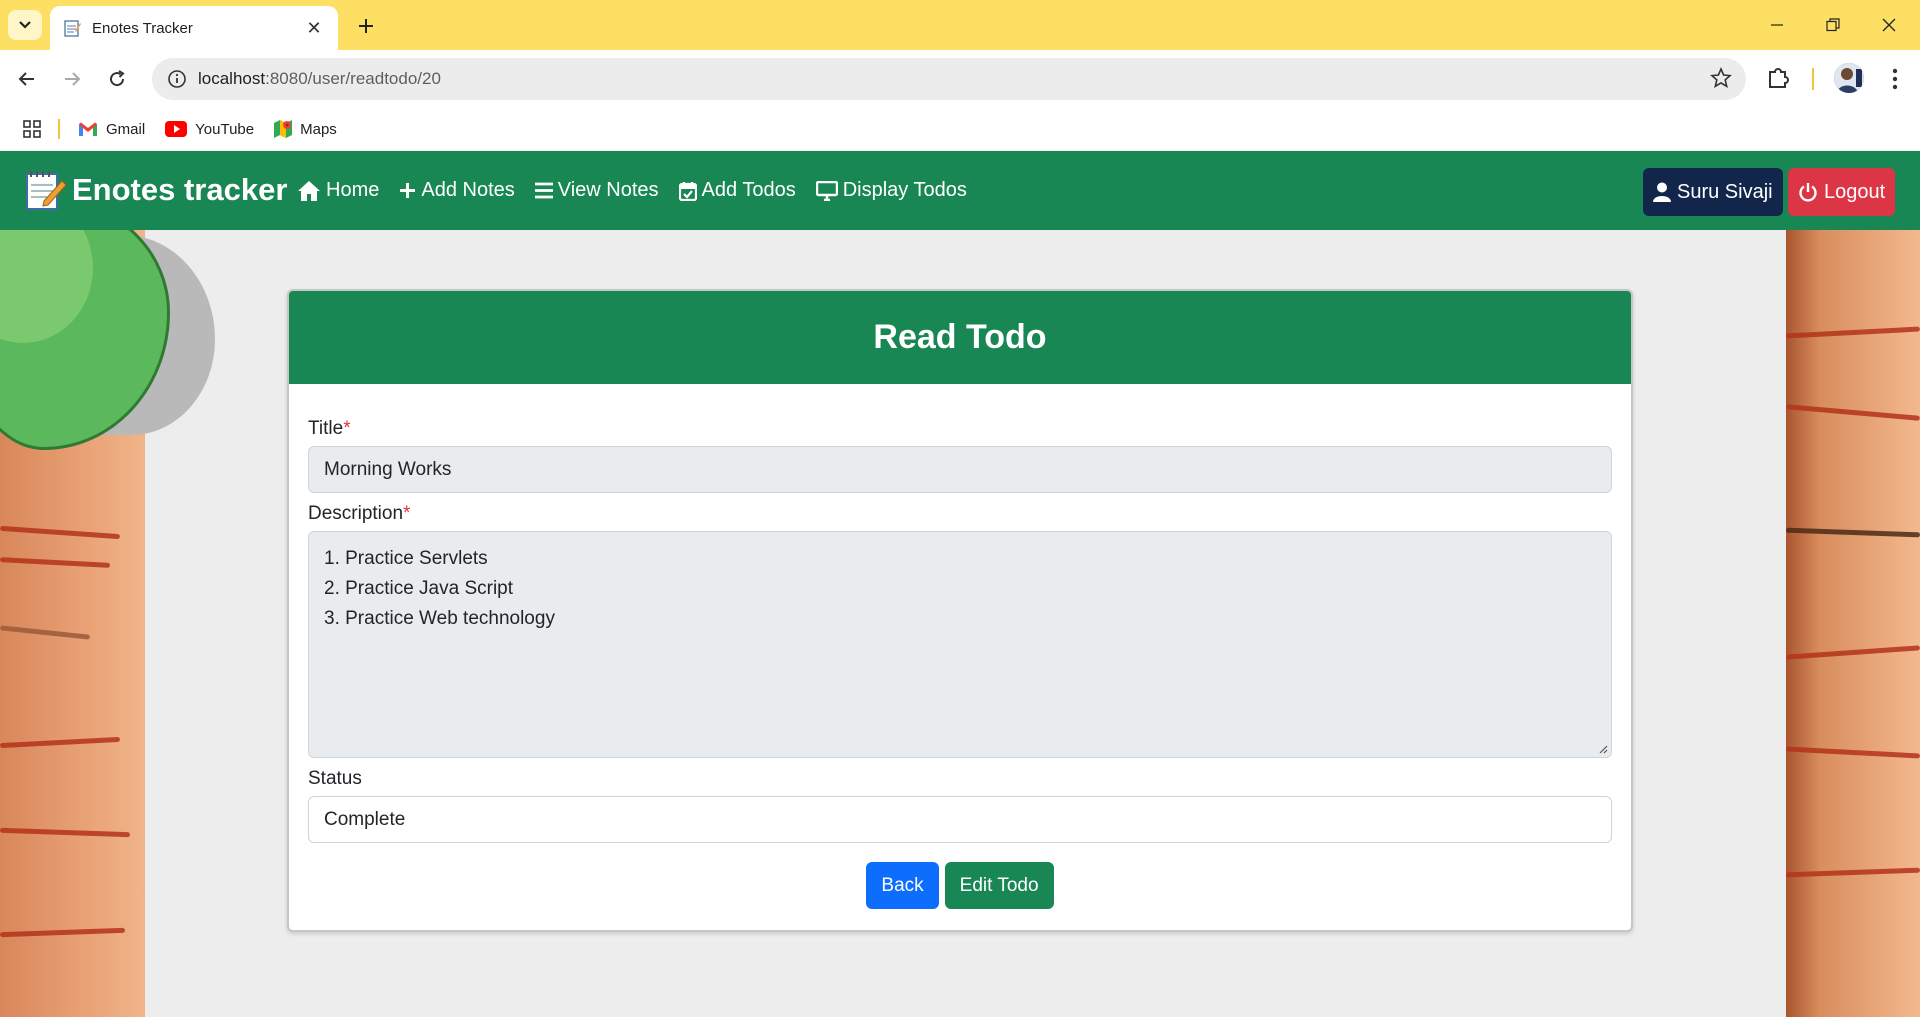 This screenshot has width=1920, height=1017. I want to click on bookmark-gmail: Gmail, so click(111, 129).